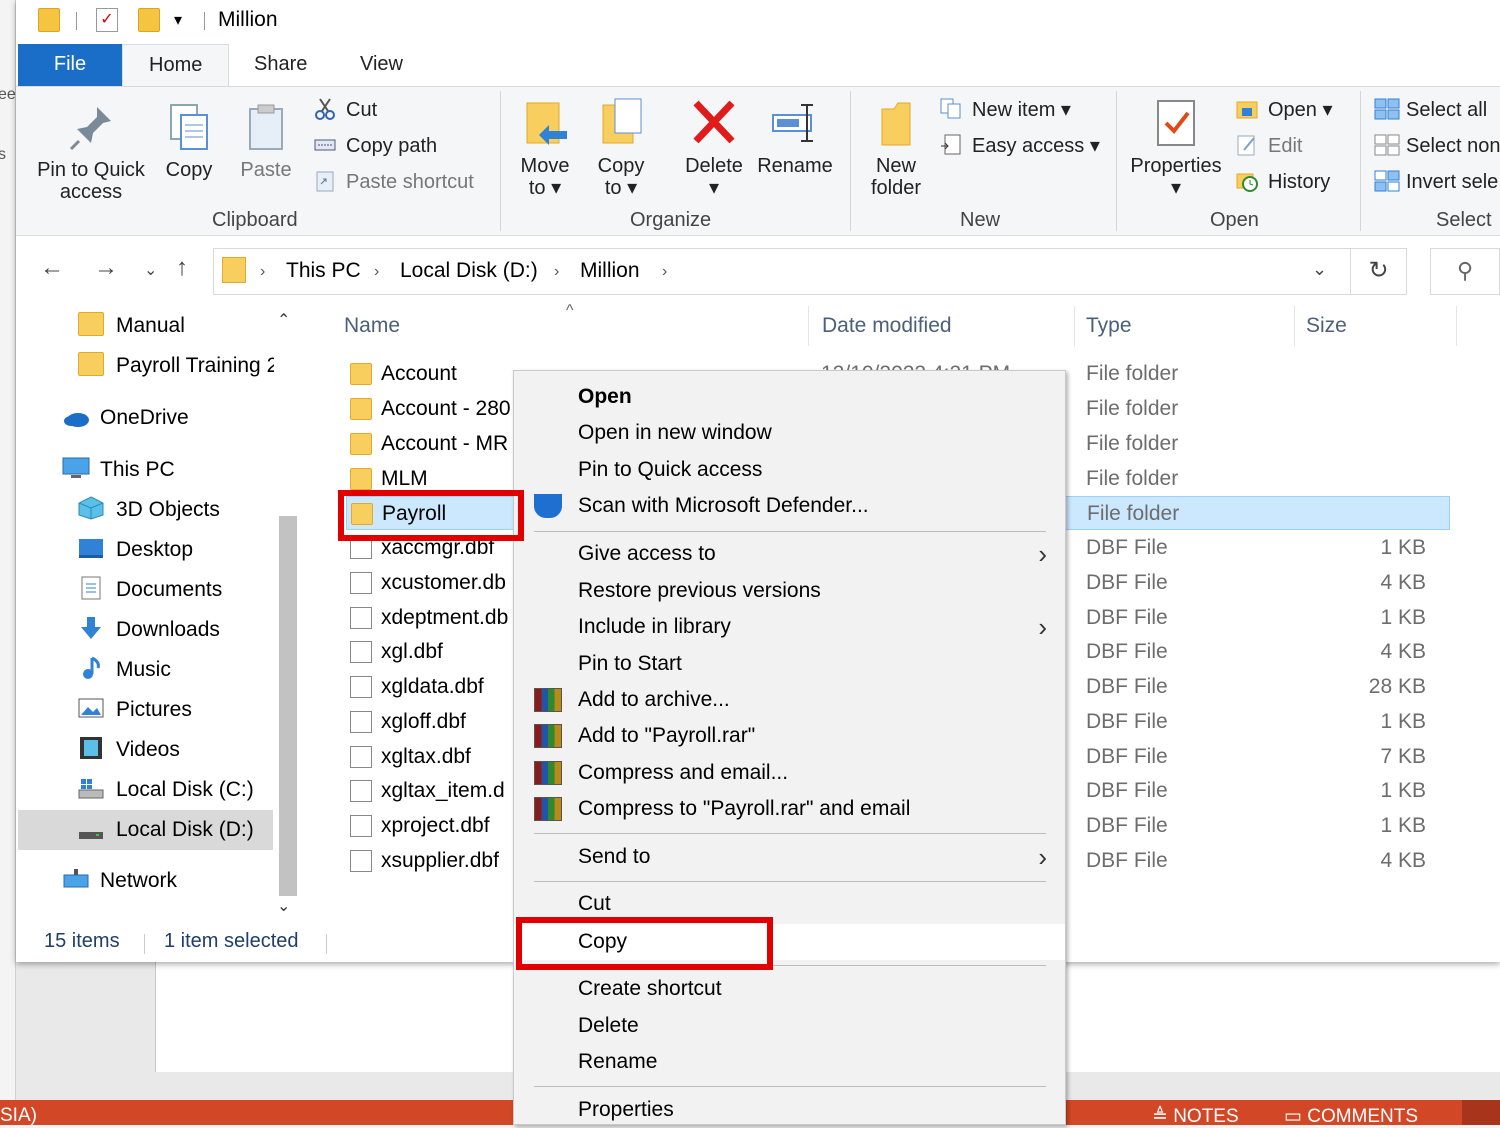 The height and width of the screenshot is (1128, 1500). What do you see at coordinates (70, 65) in the screenshot?
I see `tab-file: File` at bounding box center [70, 65].